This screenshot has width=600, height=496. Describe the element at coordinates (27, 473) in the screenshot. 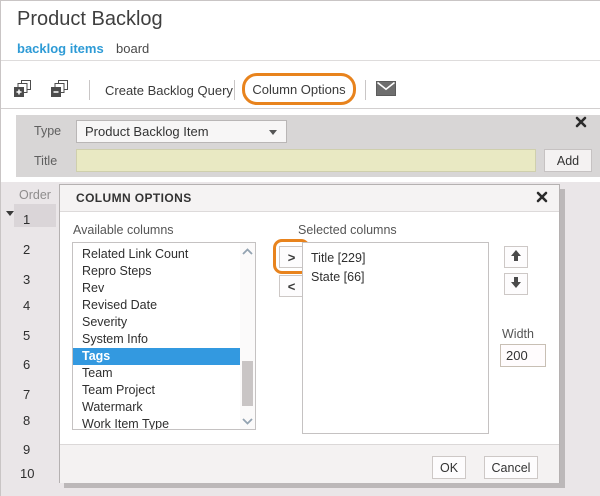

I see `backlog-row-order-10: 10` at that location.